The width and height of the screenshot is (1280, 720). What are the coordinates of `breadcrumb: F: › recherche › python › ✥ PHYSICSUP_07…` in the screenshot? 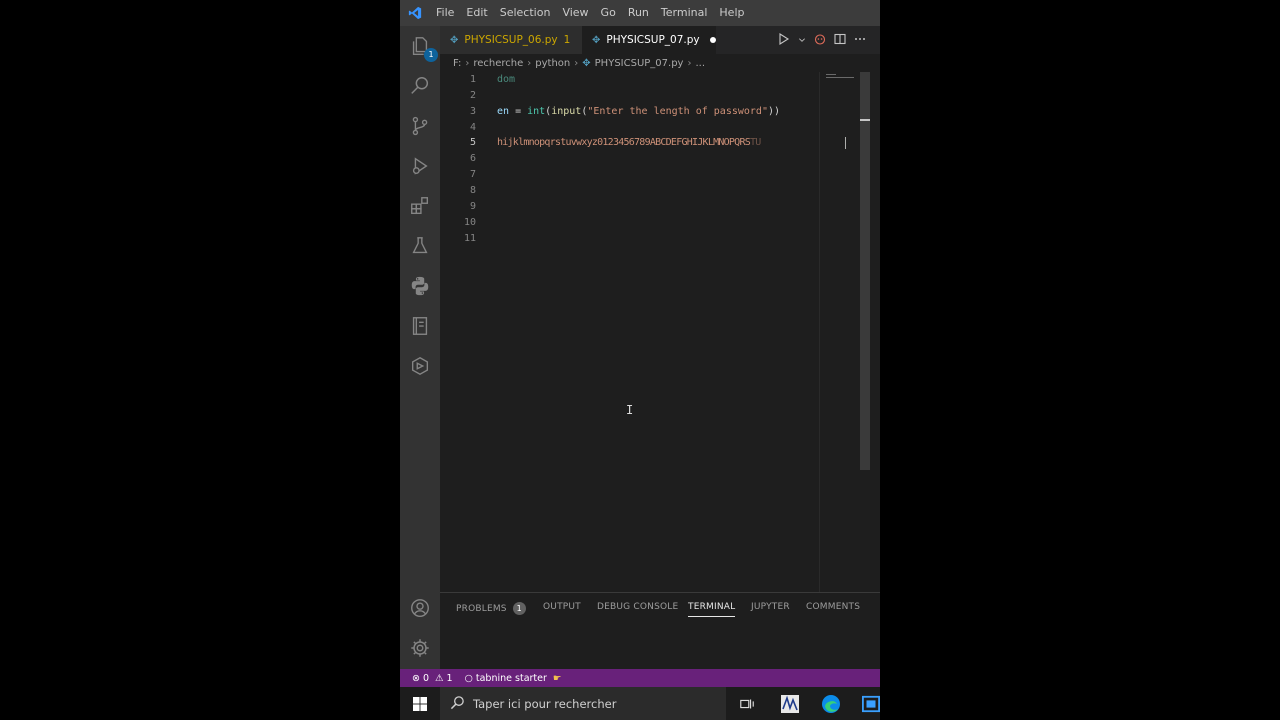 It's located at (660, 63).